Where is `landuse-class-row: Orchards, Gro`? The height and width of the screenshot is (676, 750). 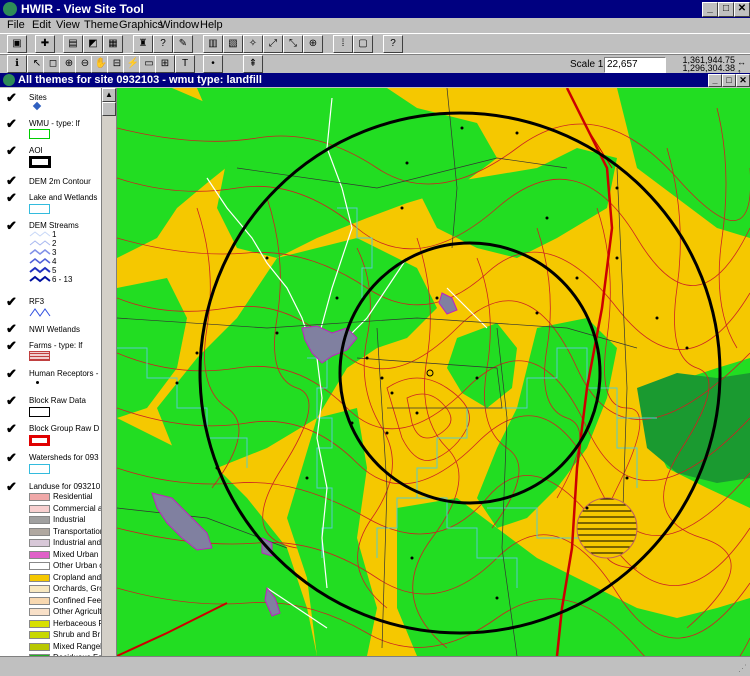
landuse-class-row: Orchards, Gro is located at coordinates (65, 589).